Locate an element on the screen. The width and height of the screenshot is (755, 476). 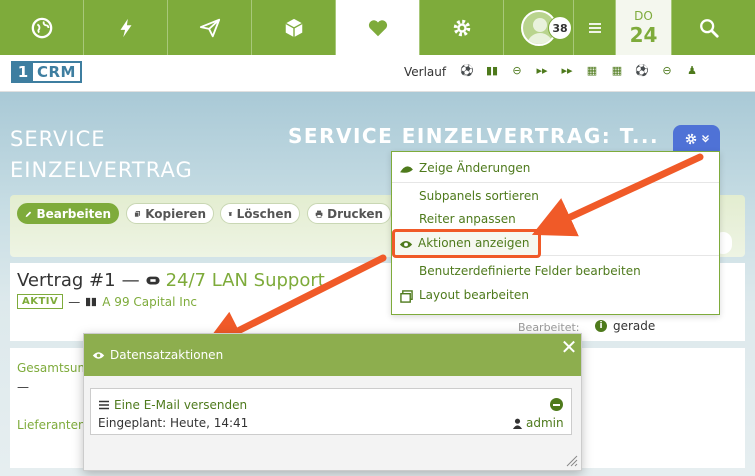
menu-item-sort-subpanels: Subpanels sortieren is located at coordinates (479, 196).